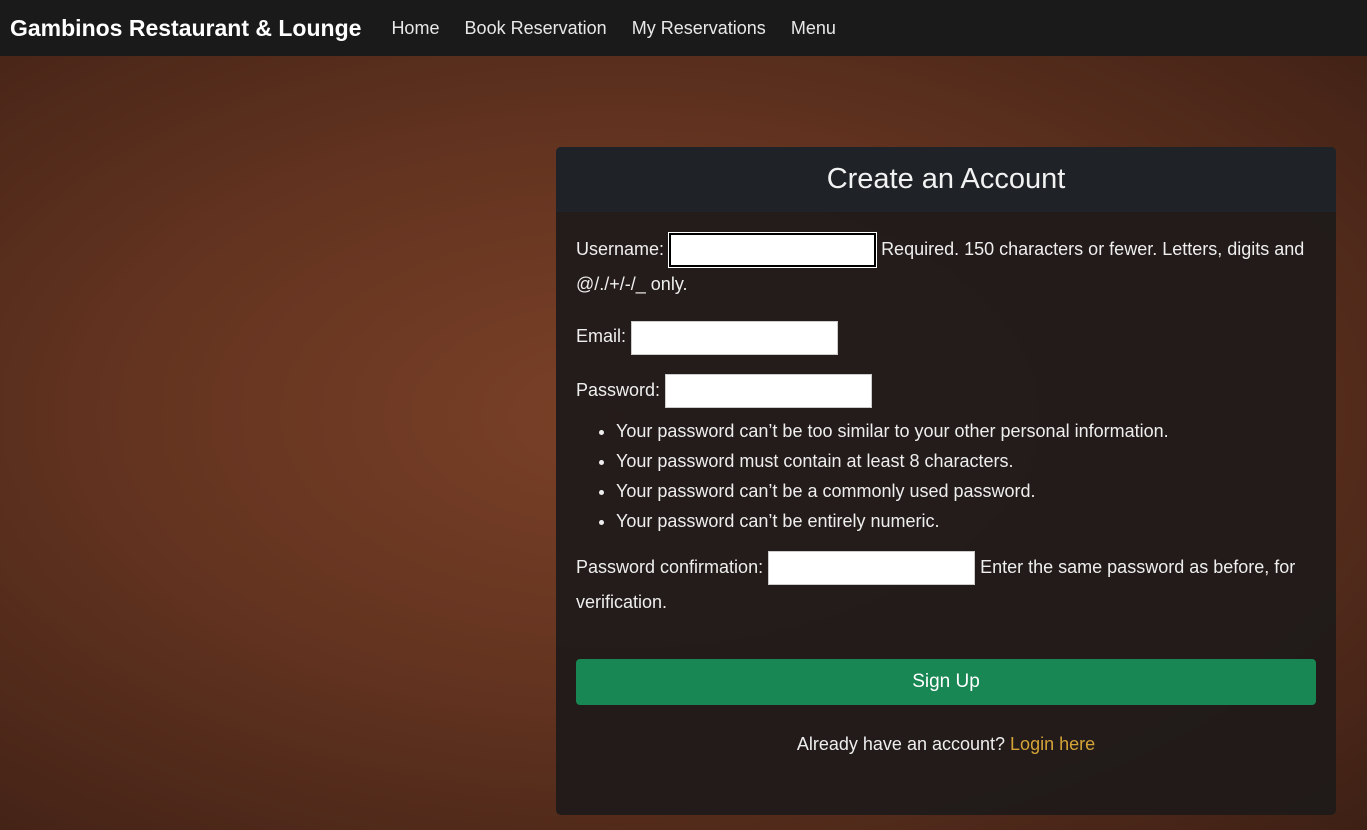 The width and height of the screenshot is (1367, 830). What do you see at coordinates (735, 337) in the screenshot?
I see `email-input` at bounding box center [735, 337].